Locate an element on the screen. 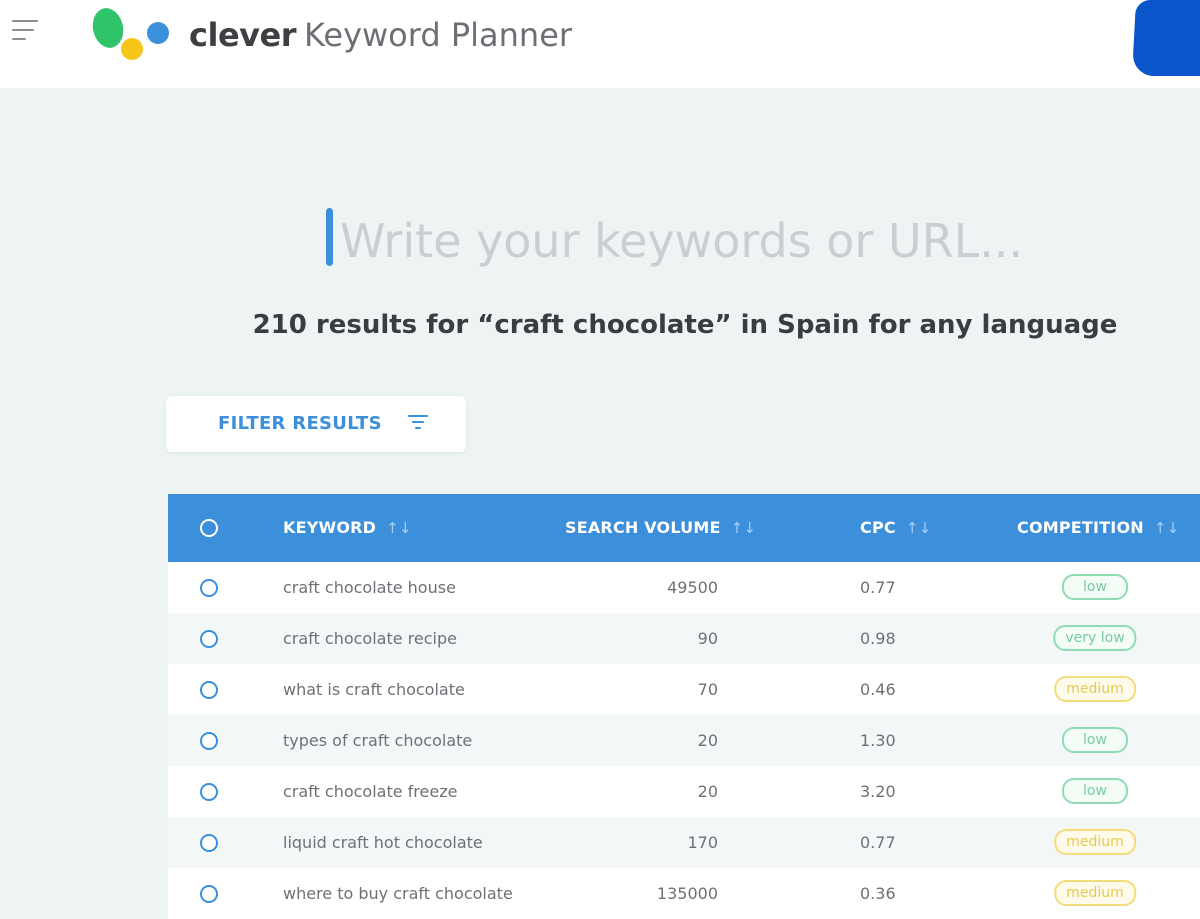 The image size is (1200, 919). clever-logo is located at coordinates (130, 34).